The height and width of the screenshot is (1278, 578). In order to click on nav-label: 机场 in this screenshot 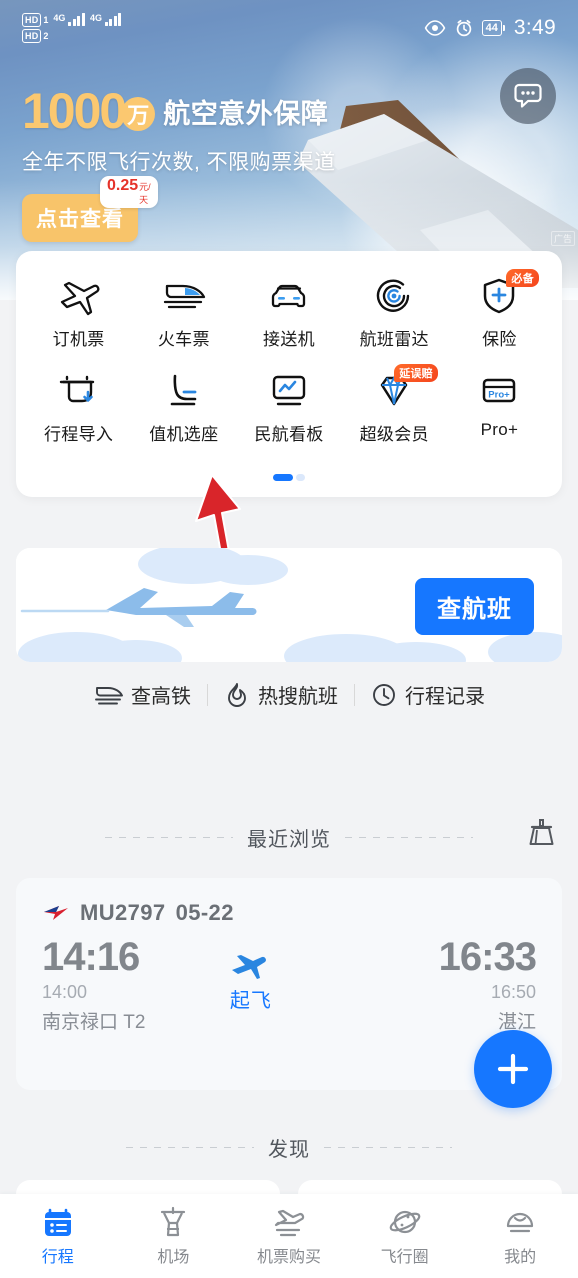, I will do `click(173, 1257)`.